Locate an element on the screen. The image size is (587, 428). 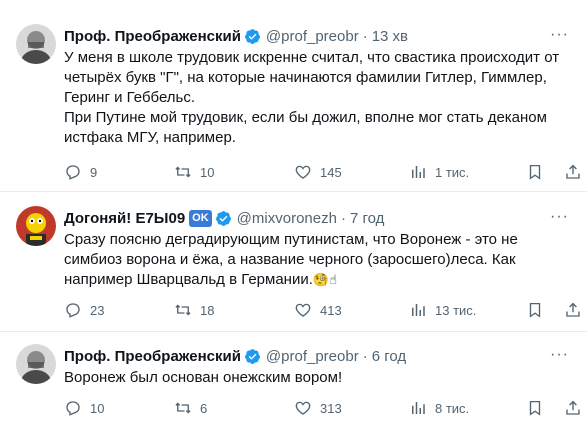
author-name: Догоняй! Е7Ы09 is located at coordinates (124, 218).